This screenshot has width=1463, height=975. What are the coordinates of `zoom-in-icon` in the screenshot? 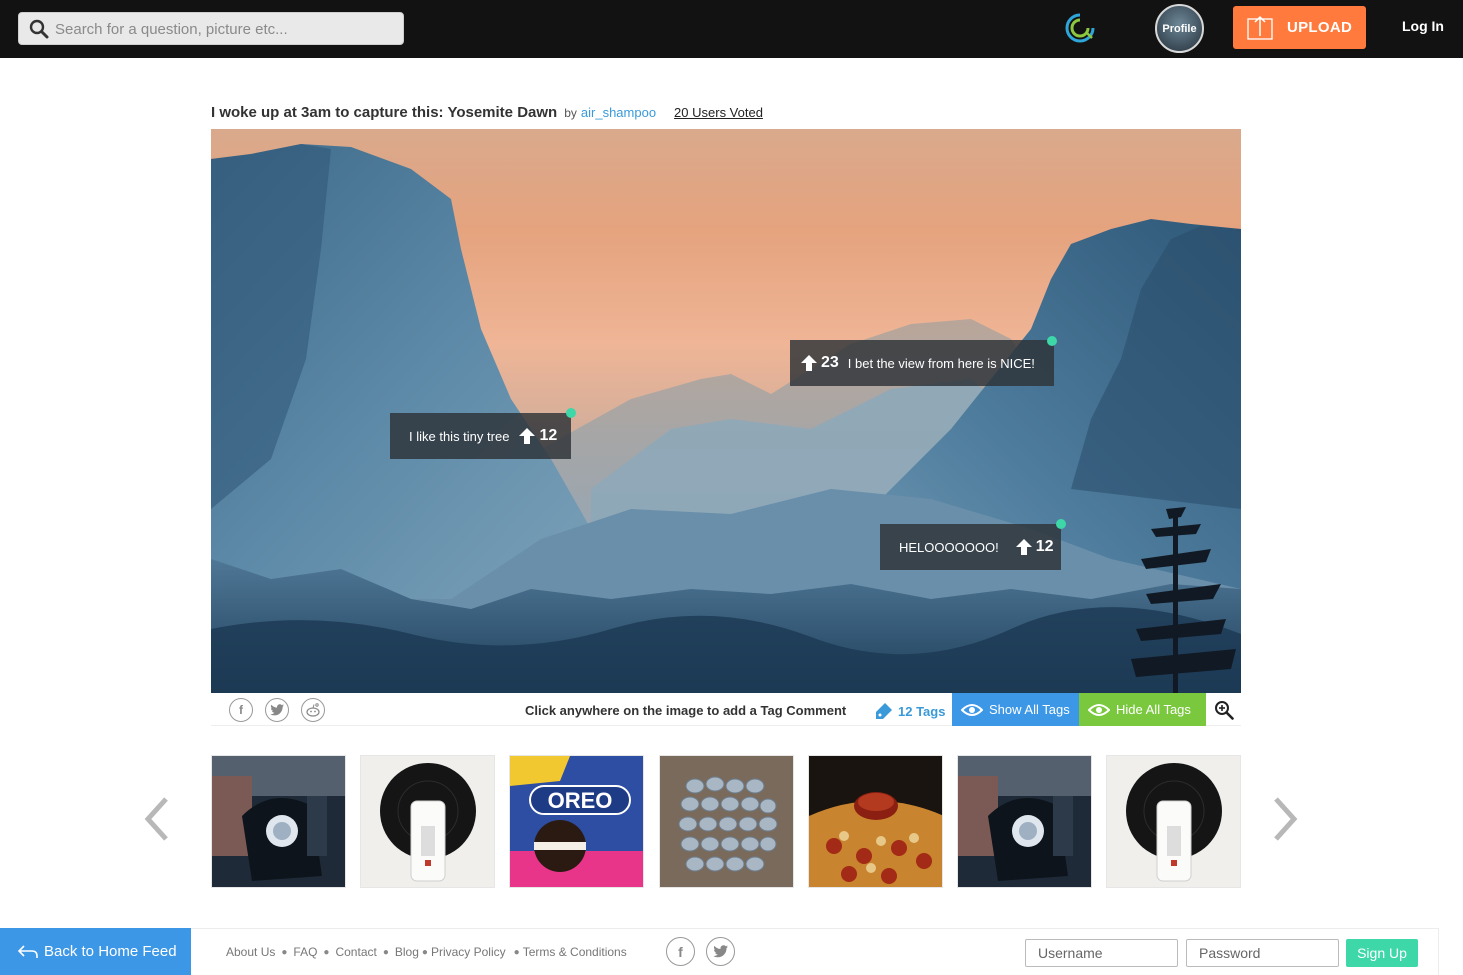 It's located at (1224, 710).